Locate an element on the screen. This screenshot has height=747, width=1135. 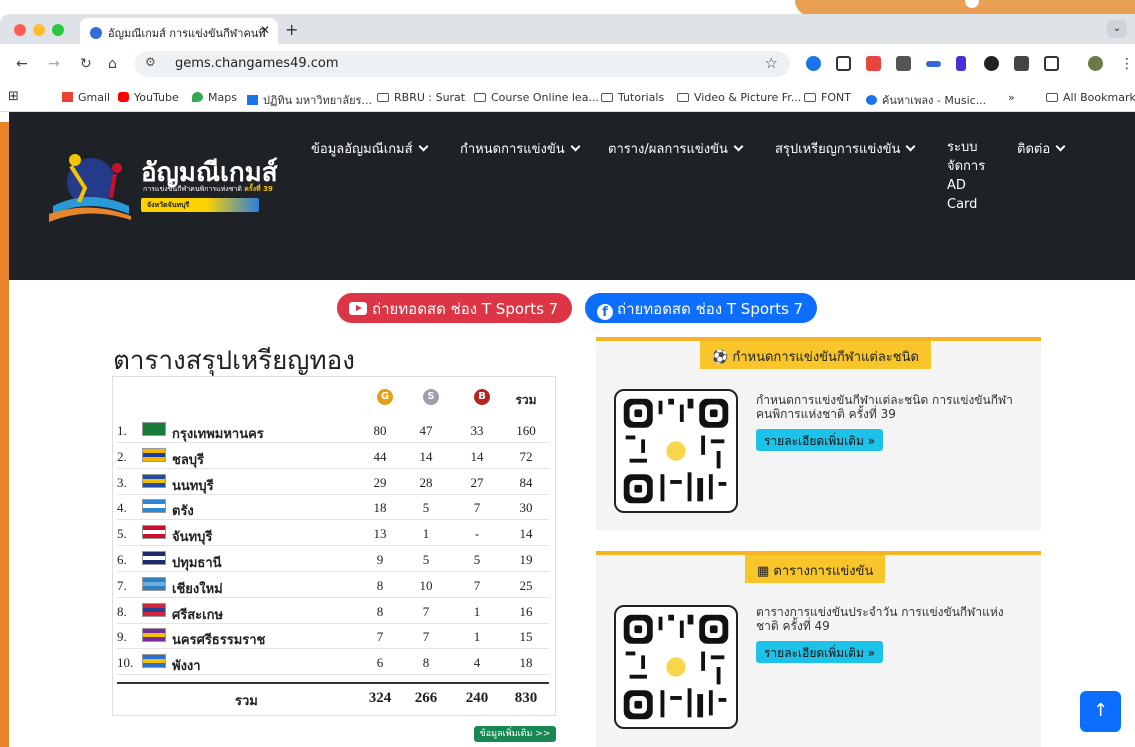
site-settings-icon: ⚙ is located at coordinates (155, 64).